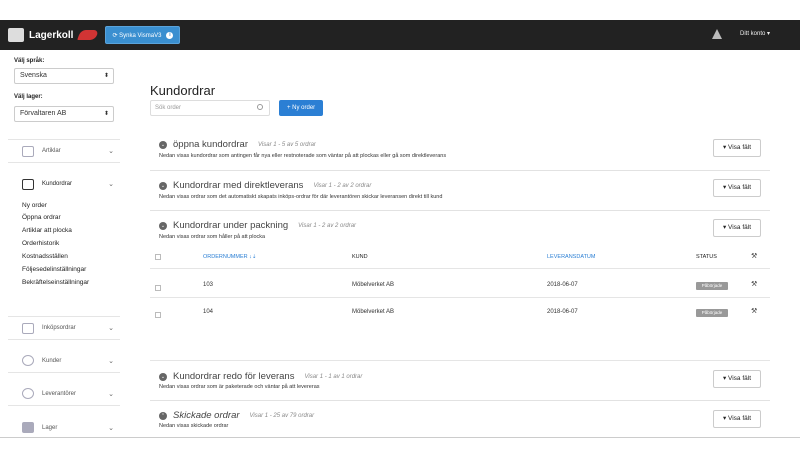  What do you see at coordinates (34, 205) in the screenshot?
I see `subnav-new-order: Ny order` at bounding box center [34, 205].